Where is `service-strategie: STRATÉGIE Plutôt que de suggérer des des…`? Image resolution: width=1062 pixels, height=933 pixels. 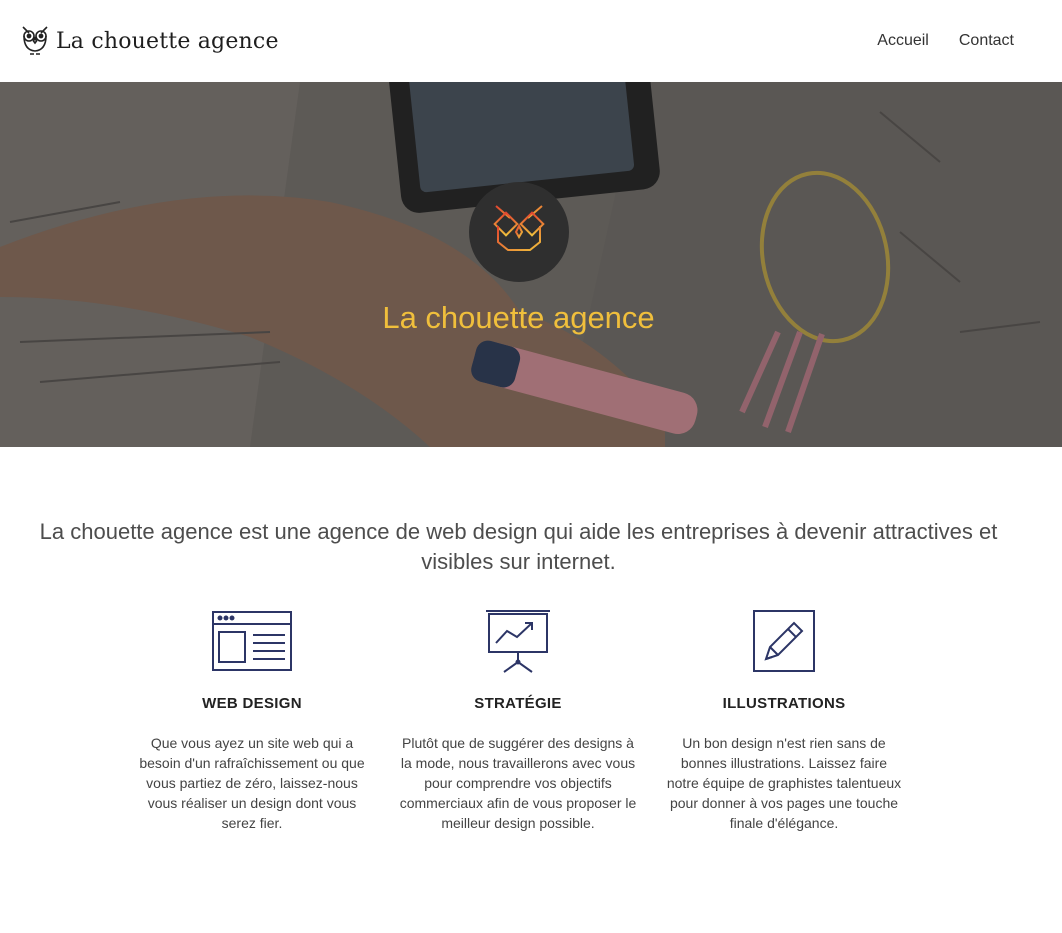
service-strategie: STRATÉGIE Plutôt que de suggérer des des… is located at coordinates (518, 719).